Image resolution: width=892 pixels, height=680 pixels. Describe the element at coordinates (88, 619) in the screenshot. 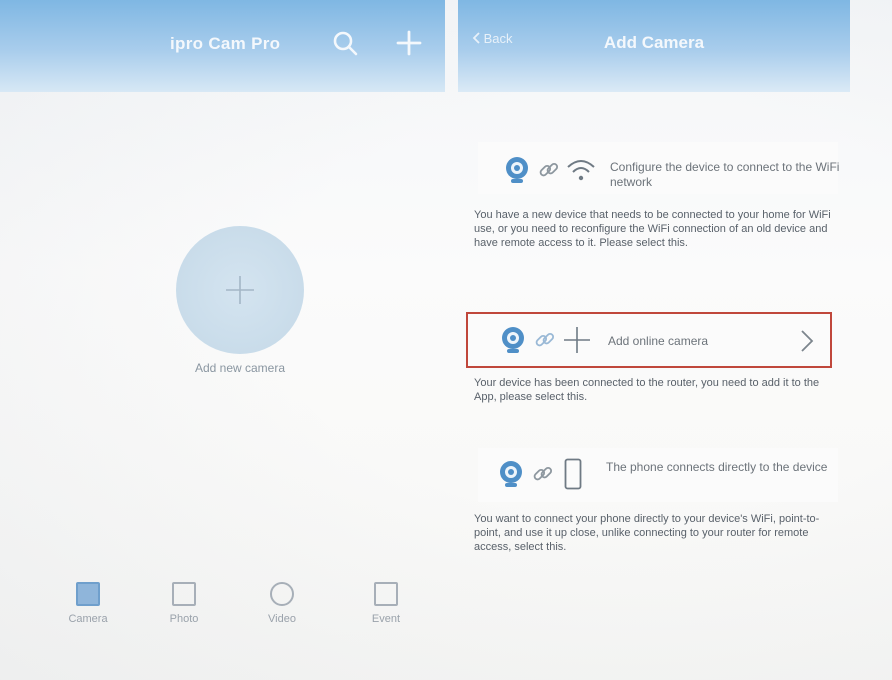

I see `tab-label: Camera` at that location.